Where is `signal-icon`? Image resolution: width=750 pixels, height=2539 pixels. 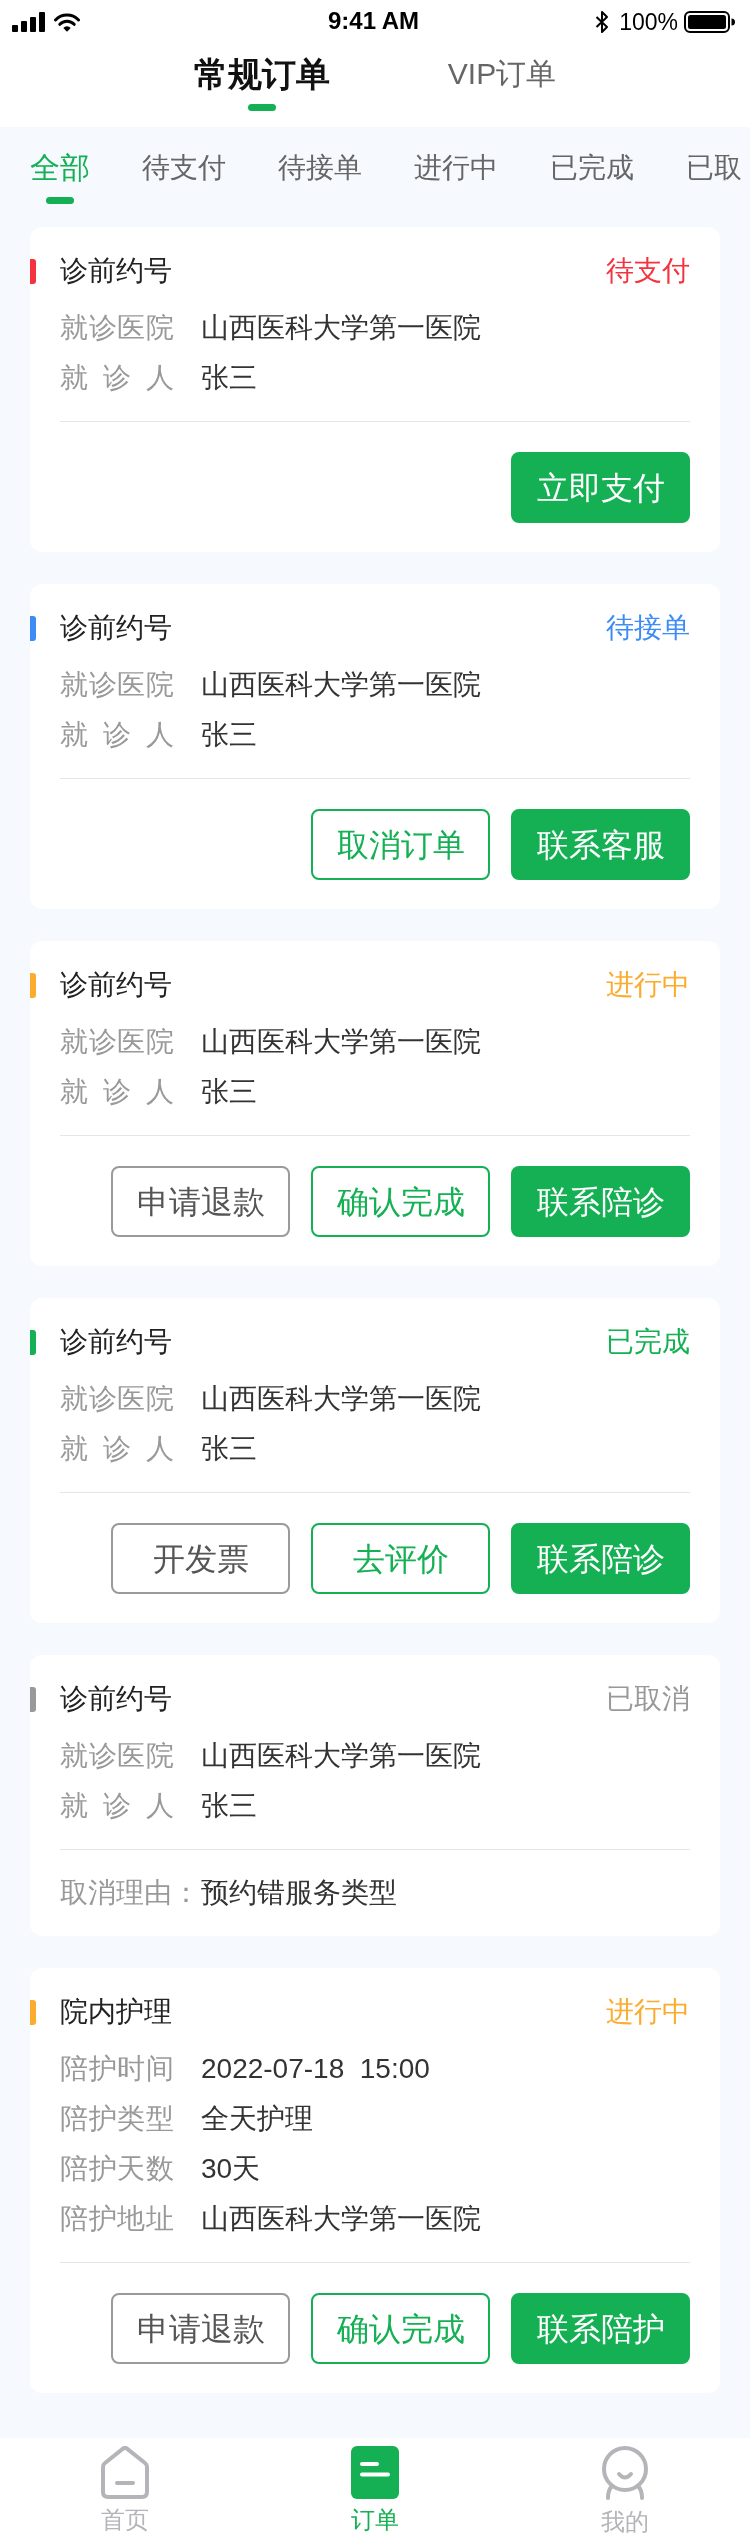 signal-icon is located at coordinates (29, 22).